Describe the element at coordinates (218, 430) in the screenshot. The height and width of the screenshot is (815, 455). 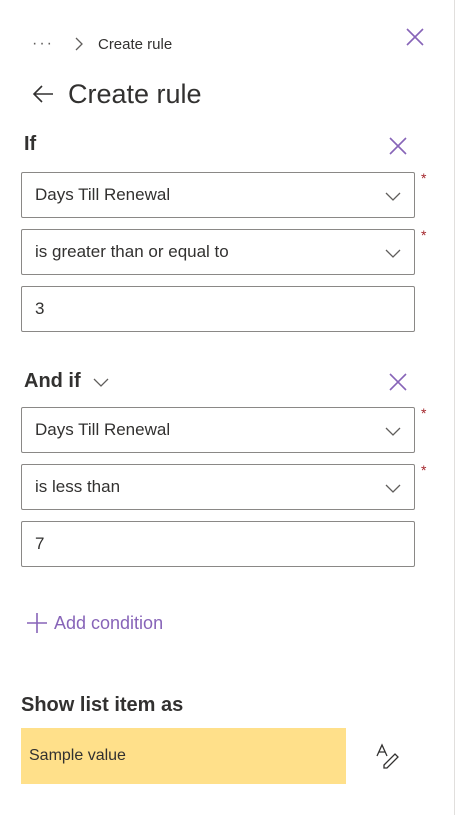
I see `andif-column-dropdown: Days Till Renewal` at that location.